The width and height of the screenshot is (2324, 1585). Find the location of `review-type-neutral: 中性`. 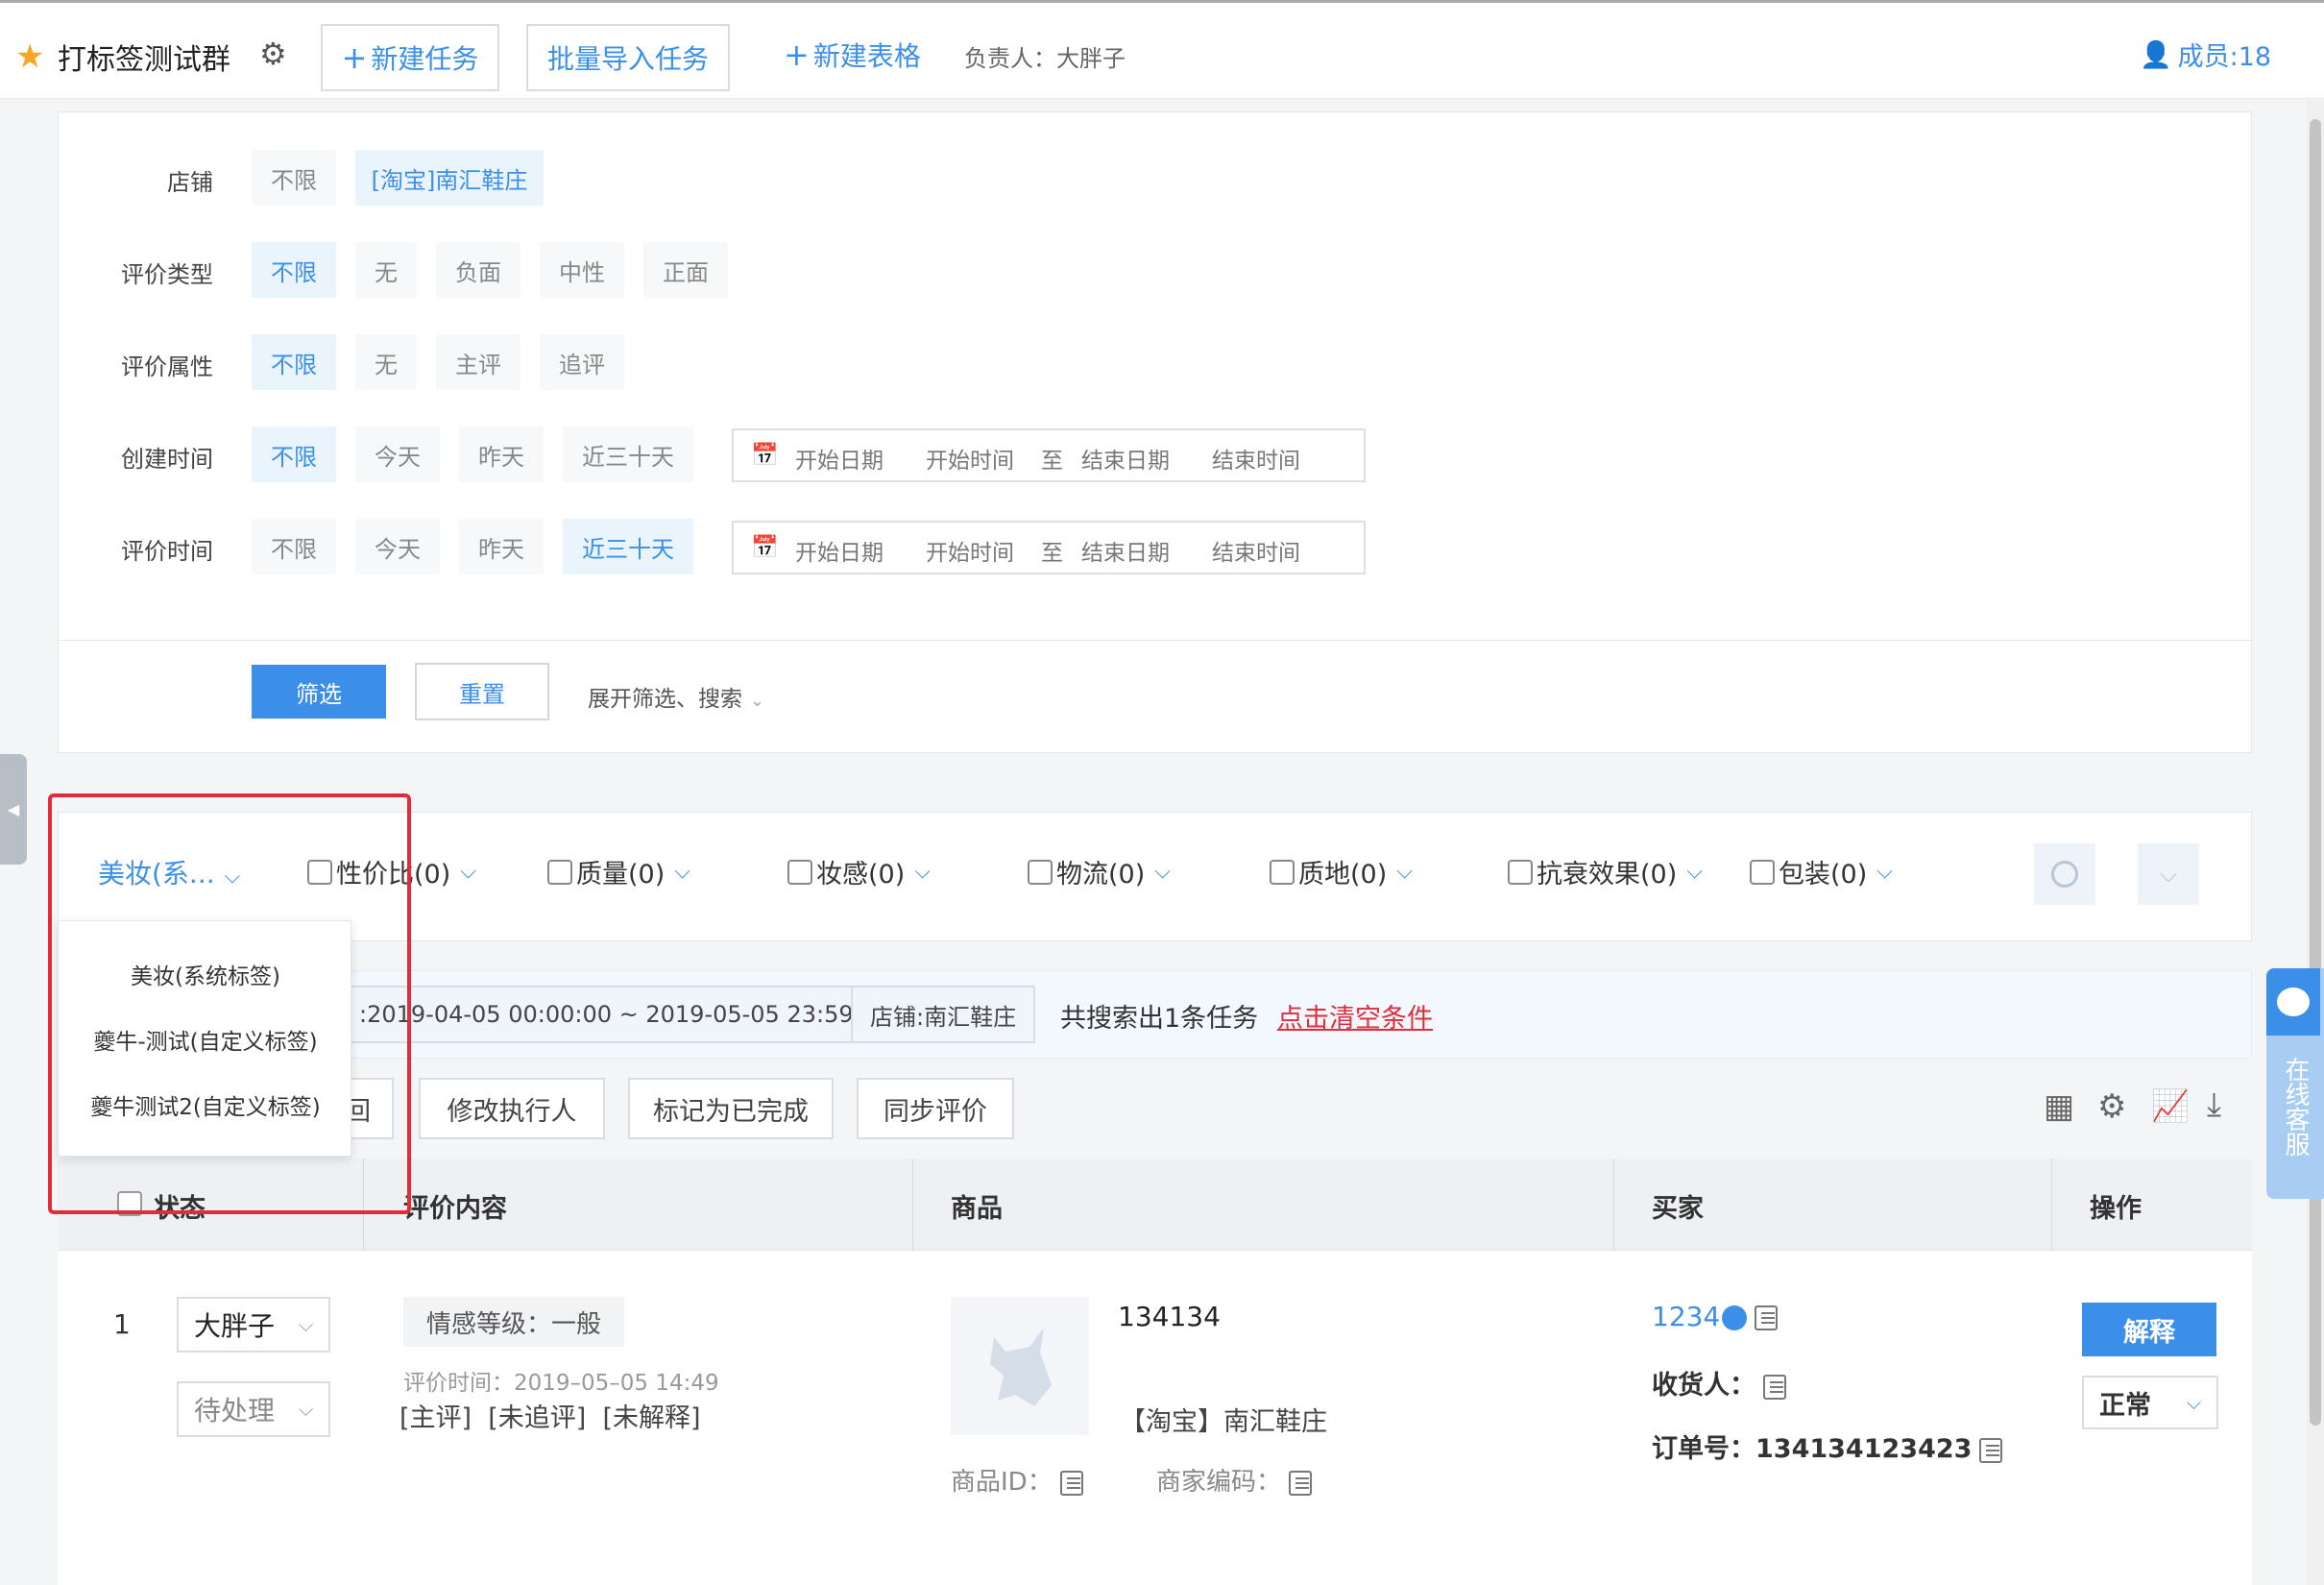

review-type-neutral: 中性 is located at coordinates (582, 270).